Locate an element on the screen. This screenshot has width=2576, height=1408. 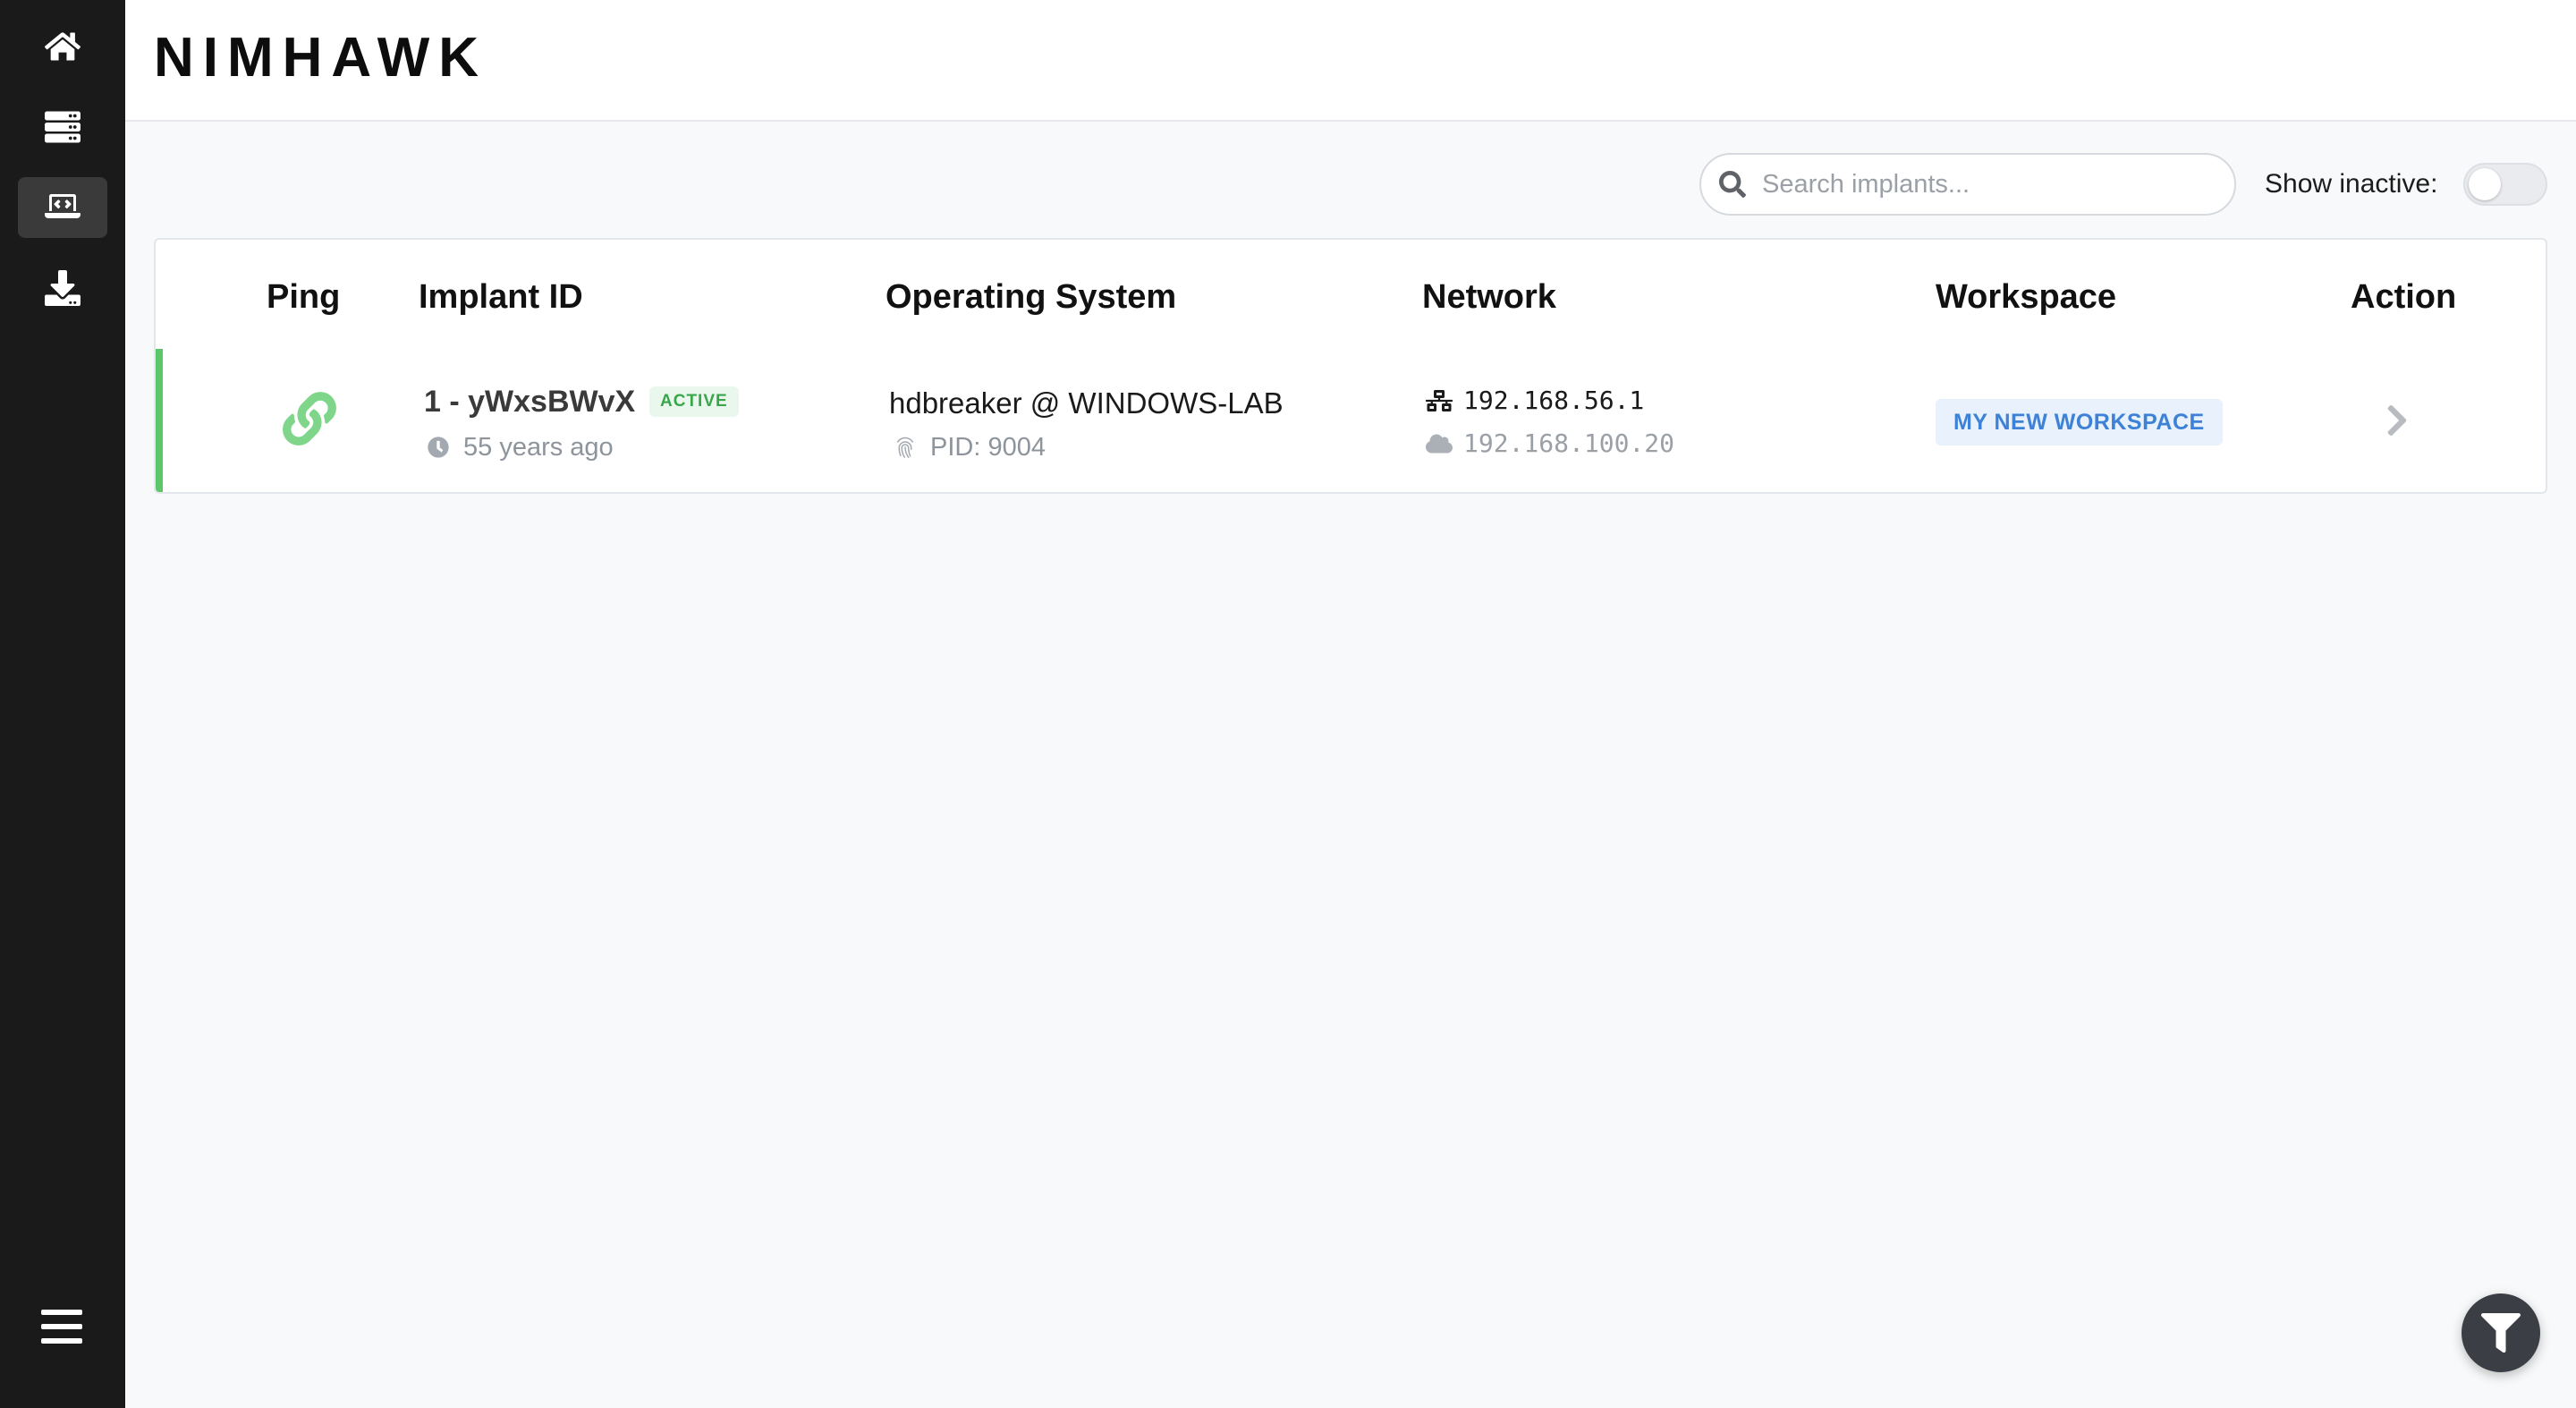
cloud-icon is located at coordinates (1439, 444).